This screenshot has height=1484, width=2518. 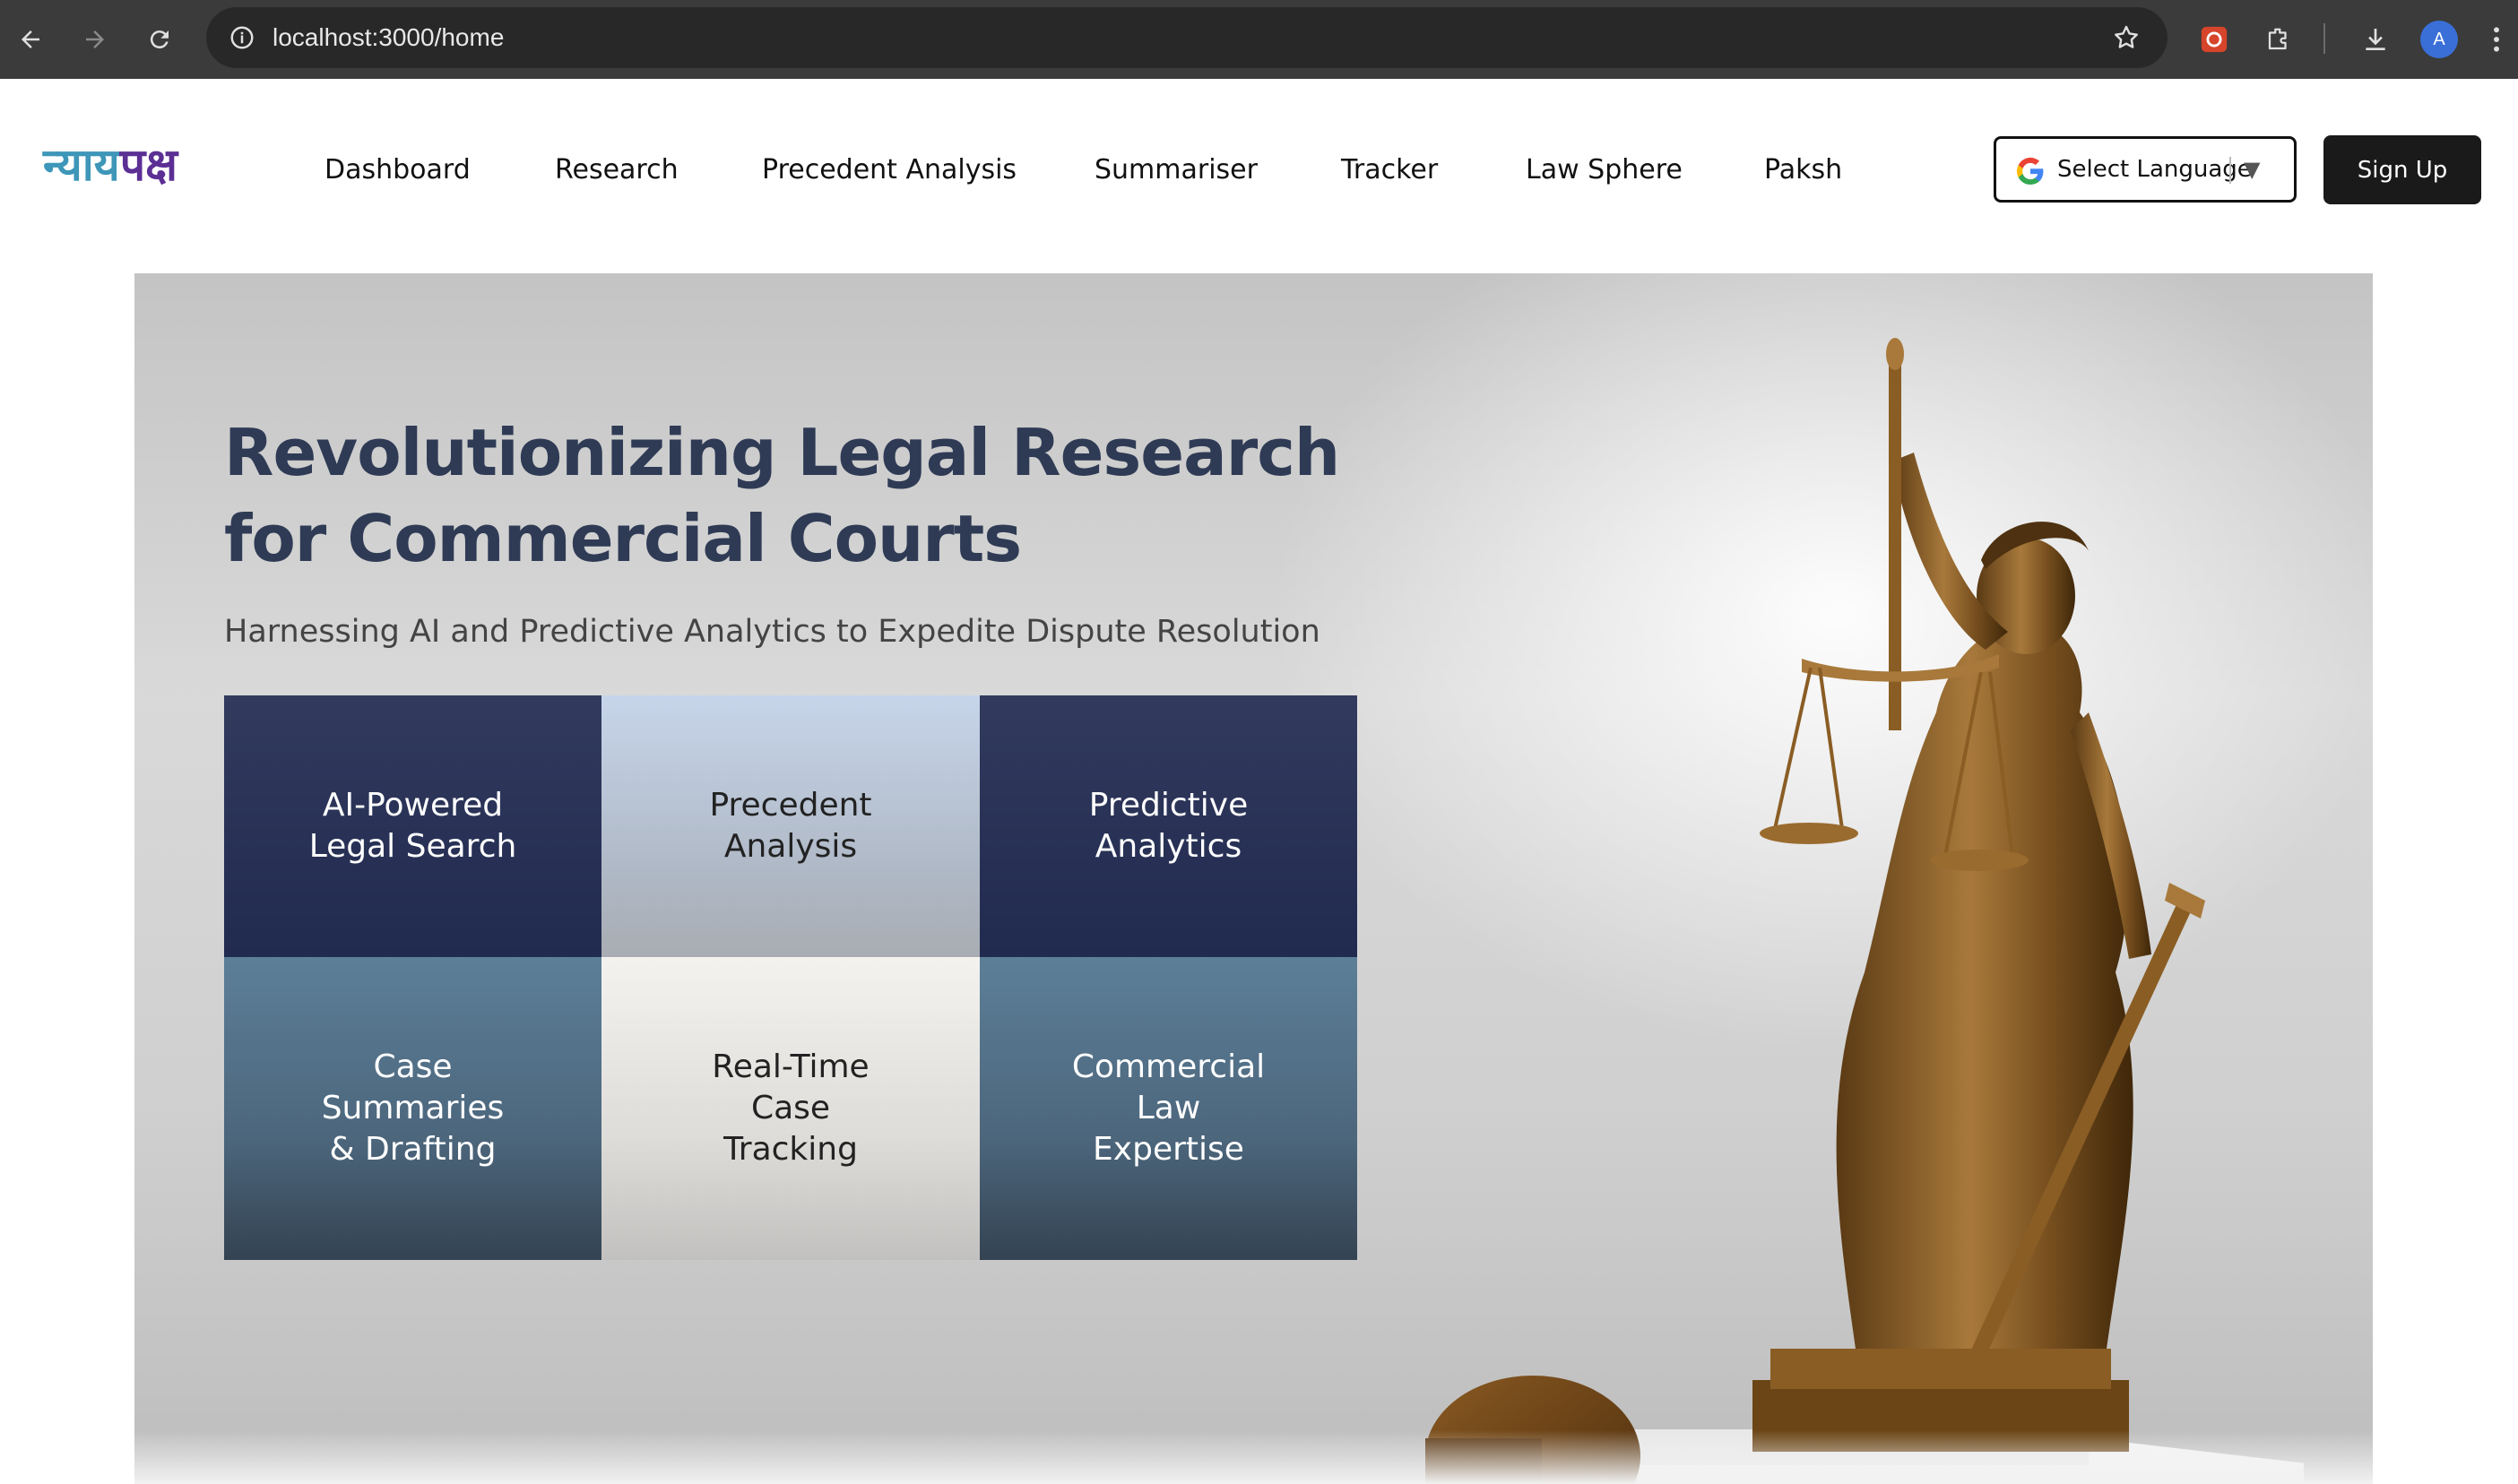 I want to click on feature-tile-case-summaries: Case Summaries & Drafting, so click(x=412, y=1108).